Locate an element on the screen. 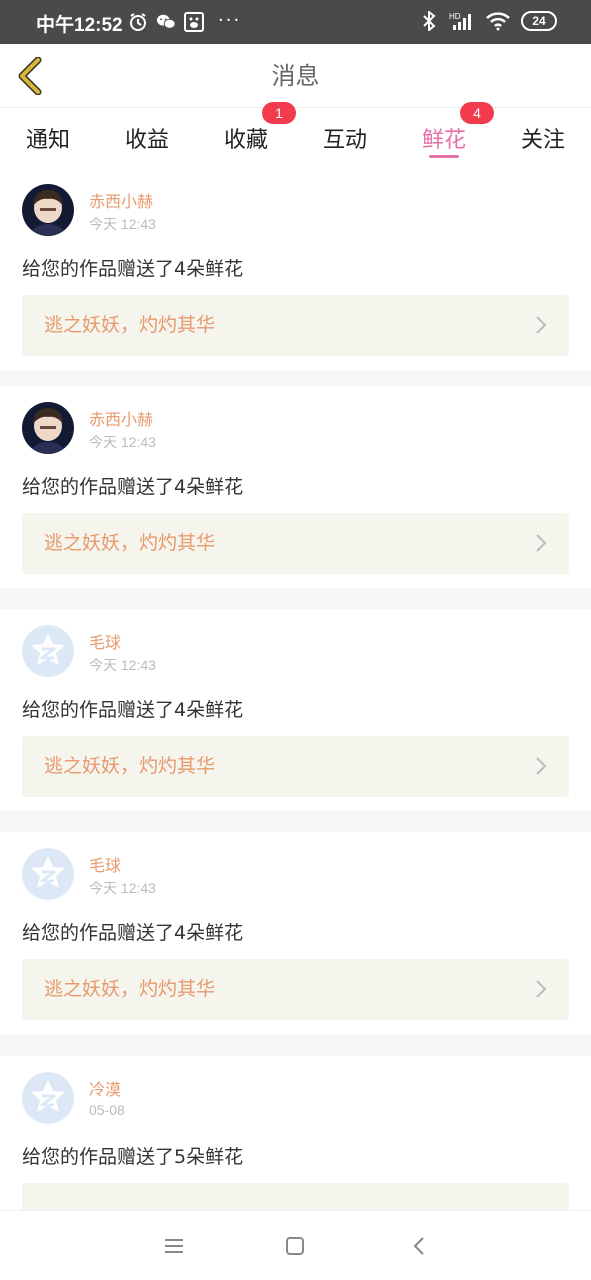 The image size is (591, 1280). back-chevron-icon is located at coordinates (30, 76).